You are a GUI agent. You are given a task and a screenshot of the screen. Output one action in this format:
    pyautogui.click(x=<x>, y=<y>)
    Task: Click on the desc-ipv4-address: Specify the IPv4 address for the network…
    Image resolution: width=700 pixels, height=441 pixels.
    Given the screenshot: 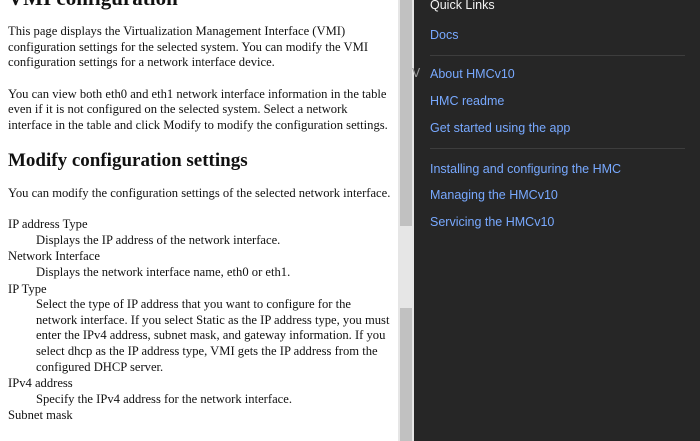 What is the action you would take?
    pyautogui.click(x=164, y=398)
    